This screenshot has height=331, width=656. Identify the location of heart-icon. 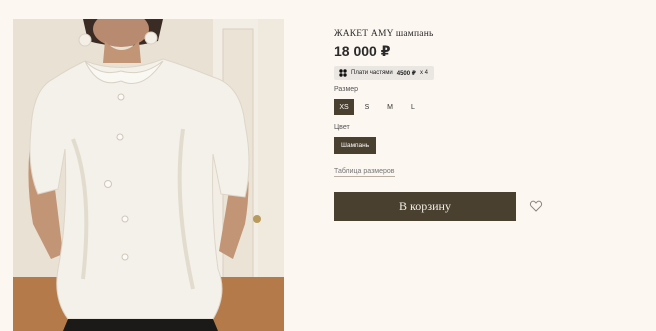
(536, 206).